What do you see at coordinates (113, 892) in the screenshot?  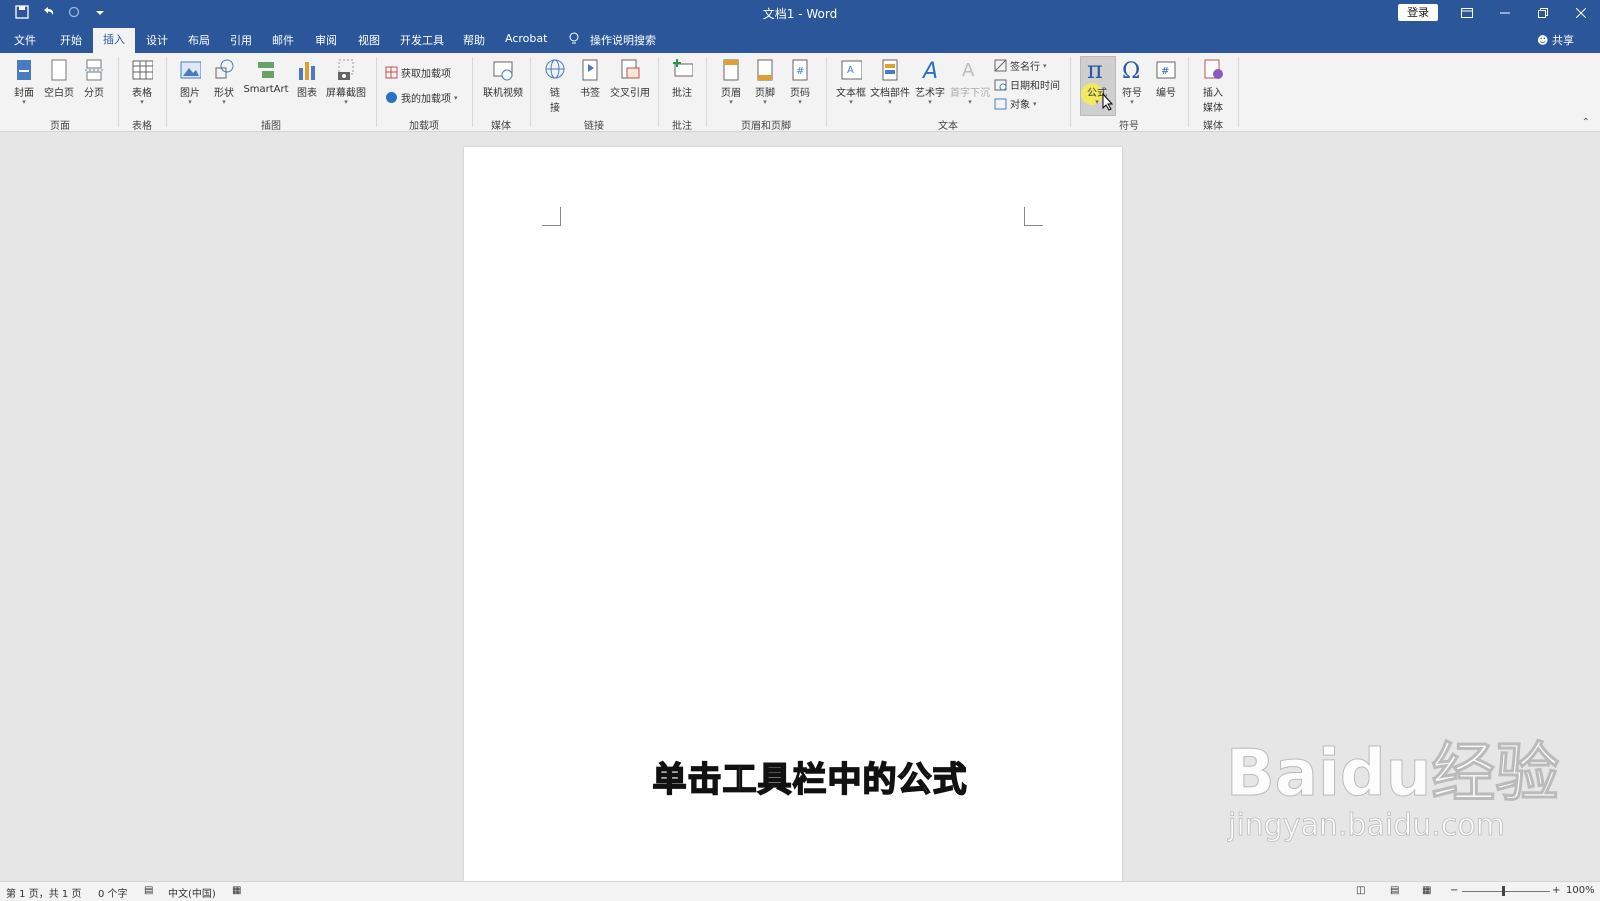 I see `word-count: 0 个字` at bounding box center [113, 892].